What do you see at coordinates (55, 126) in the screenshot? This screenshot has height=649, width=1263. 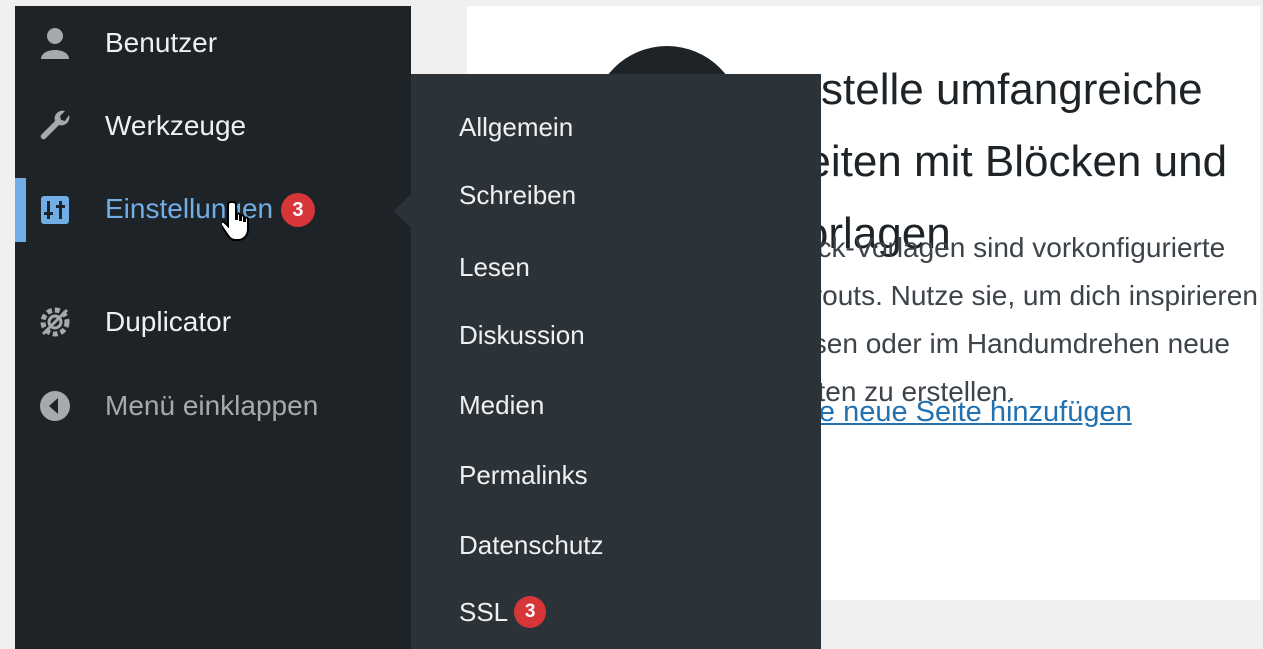 I see `wrench-icon` at bounding box center [55, 126].